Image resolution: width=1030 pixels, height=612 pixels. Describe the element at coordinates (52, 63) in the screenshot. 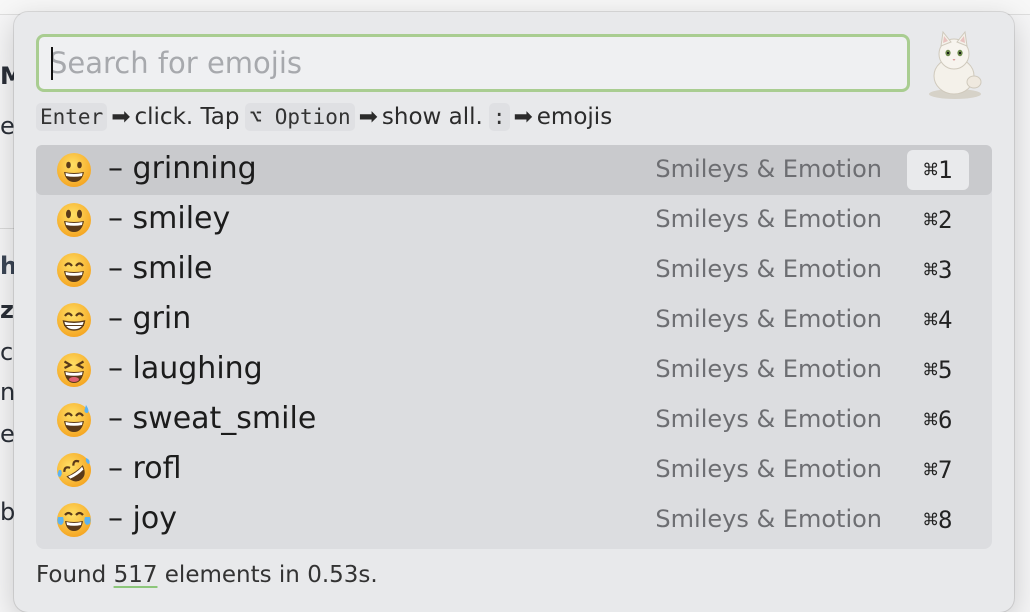

I see `text-caret` at that location.